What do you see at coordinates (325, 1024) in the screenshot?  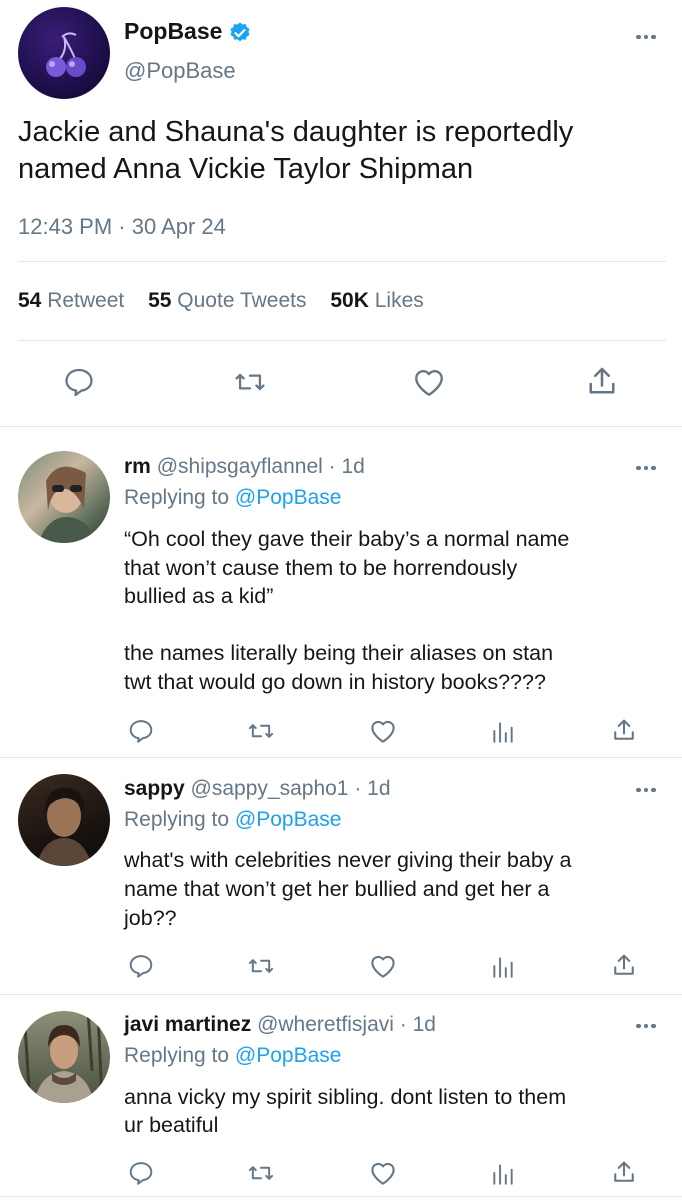 I see `reply-handle: @wheretfisjavi` at bounding box center [325, 1024].